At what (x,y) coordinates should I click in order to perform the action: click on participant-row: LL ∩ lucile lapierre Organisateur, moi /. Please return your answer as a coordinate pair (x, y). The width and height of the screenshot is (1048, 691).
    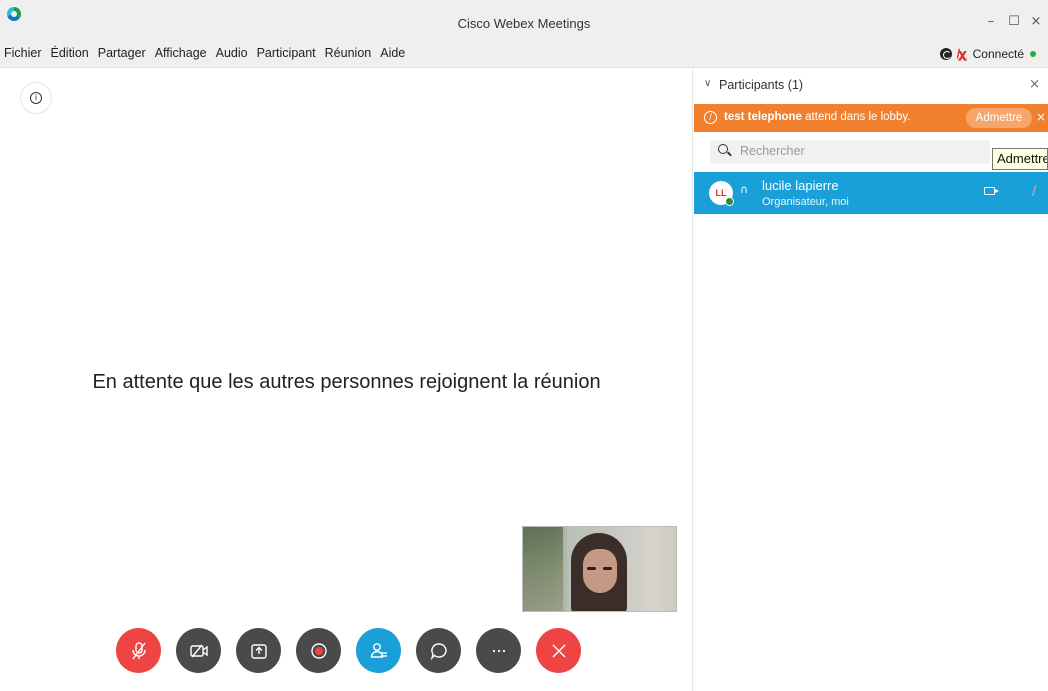
    Looking at the image, I should click on (871, 193).